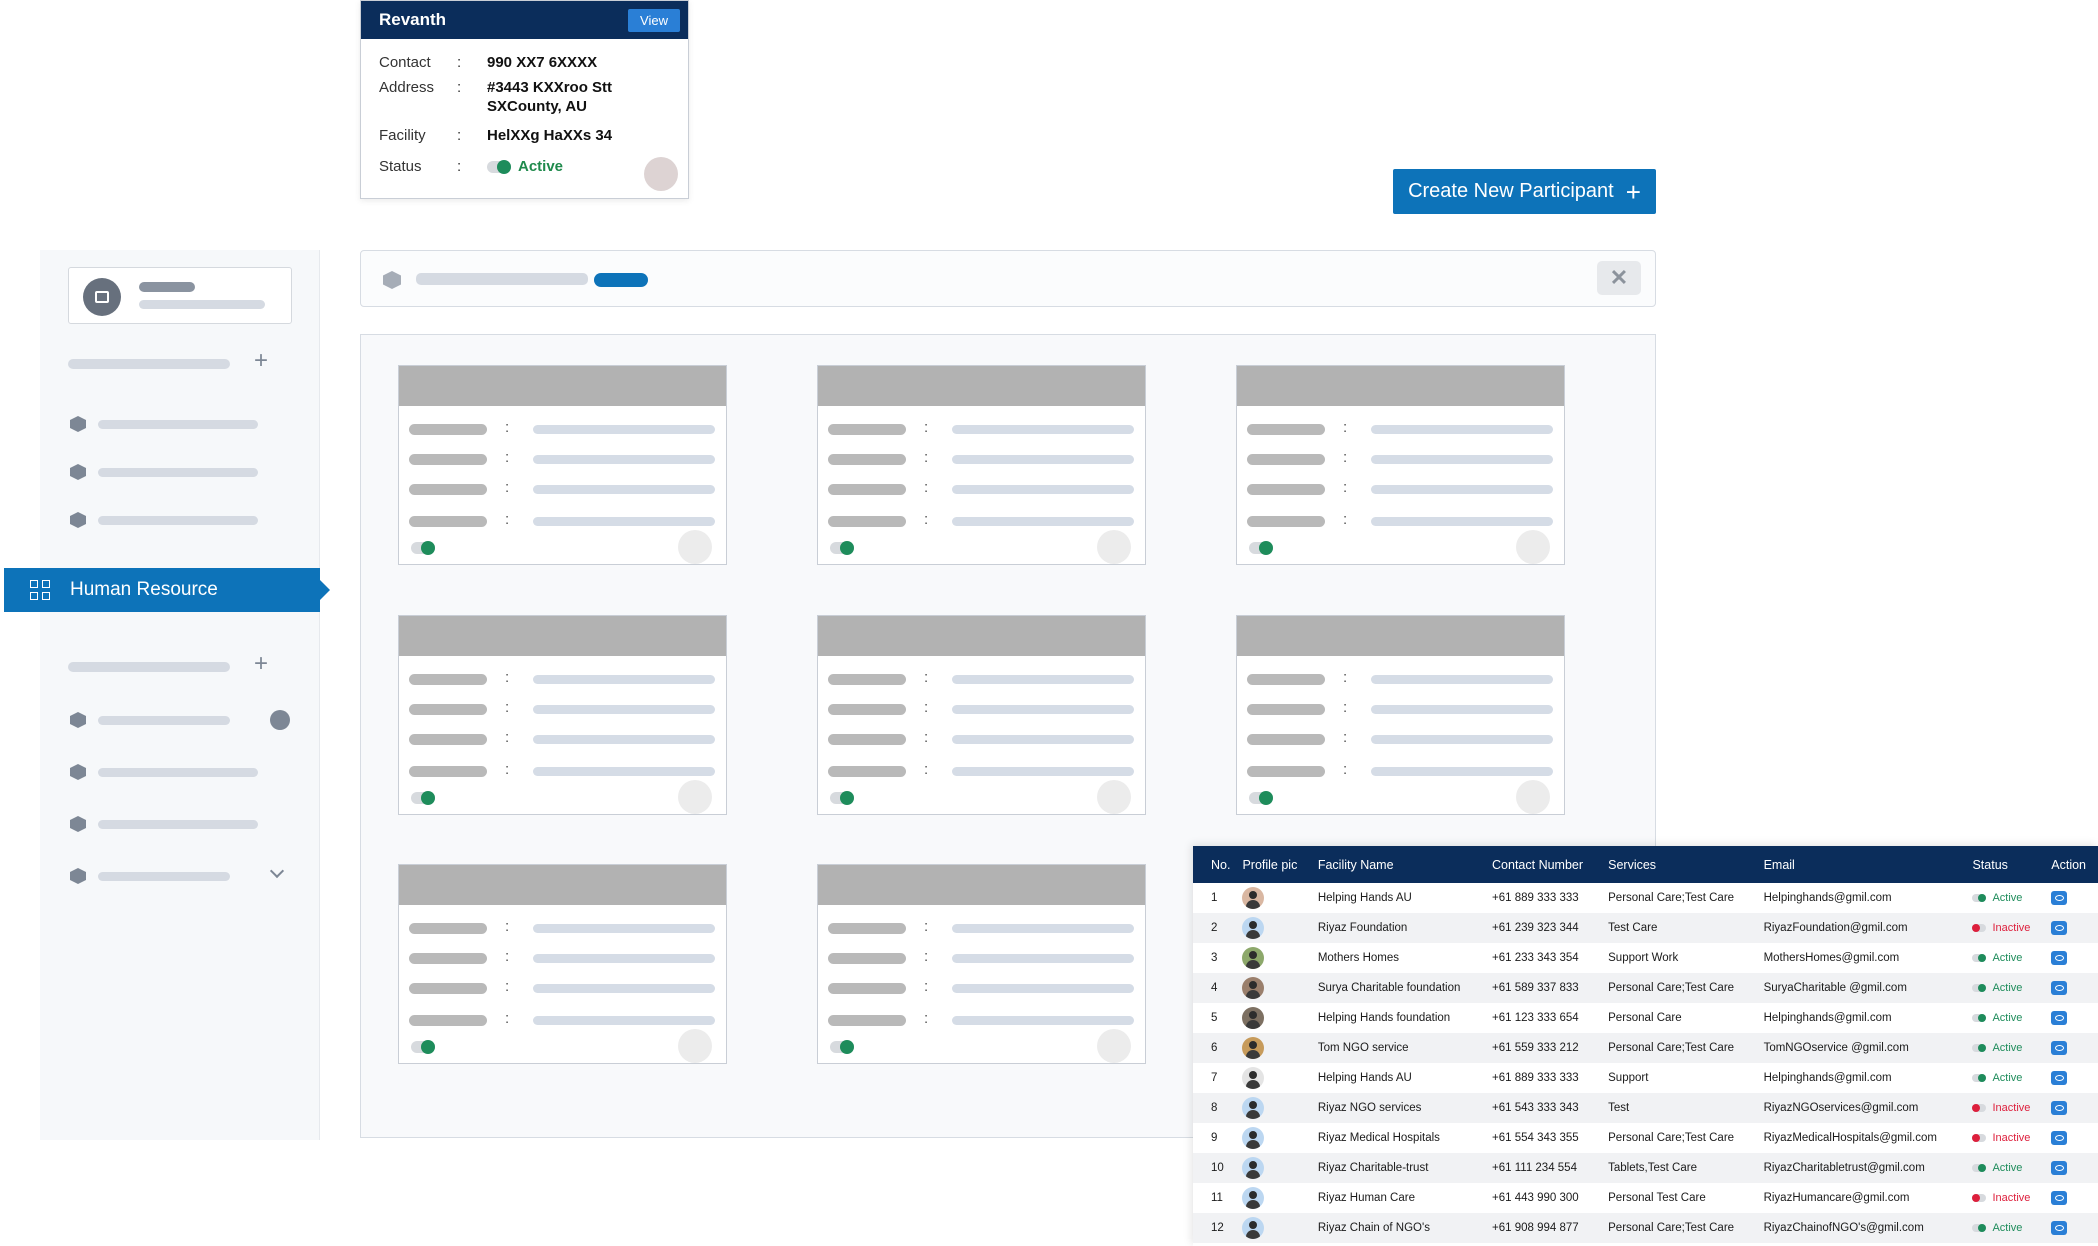 The width and height of the screenshot is (2098, 1246). What do you see at coordinates (1680, 1168) in the screenshot?
I see `services: Tablets,Test Care` at bounding box center [1680, 1168].